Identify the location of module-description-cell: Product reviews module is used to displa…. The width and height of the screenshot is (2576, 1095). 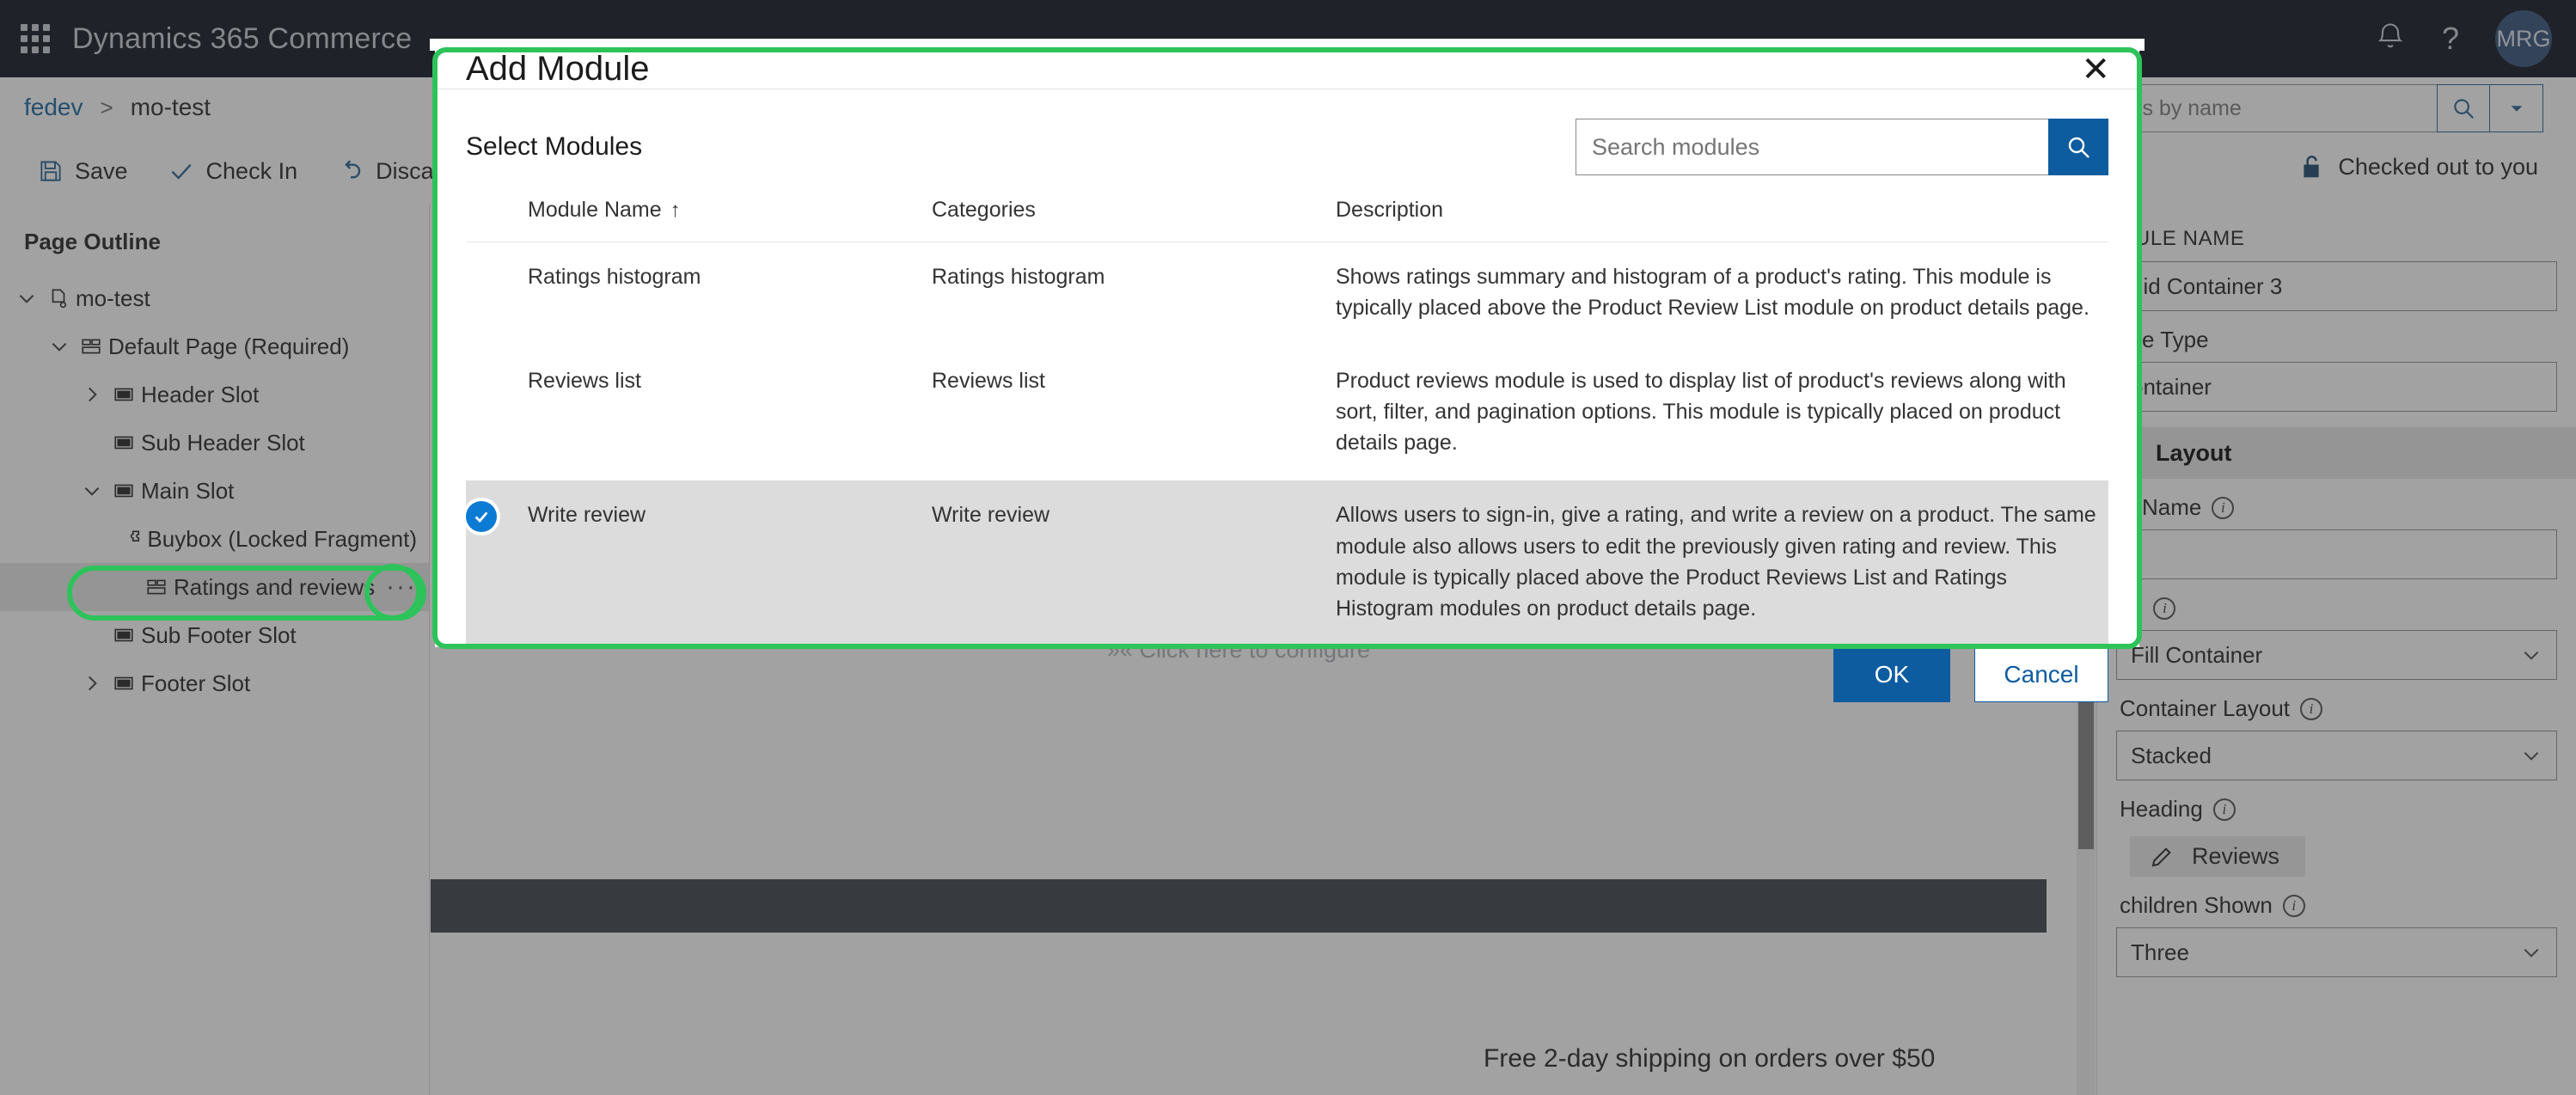
(1701, 412).